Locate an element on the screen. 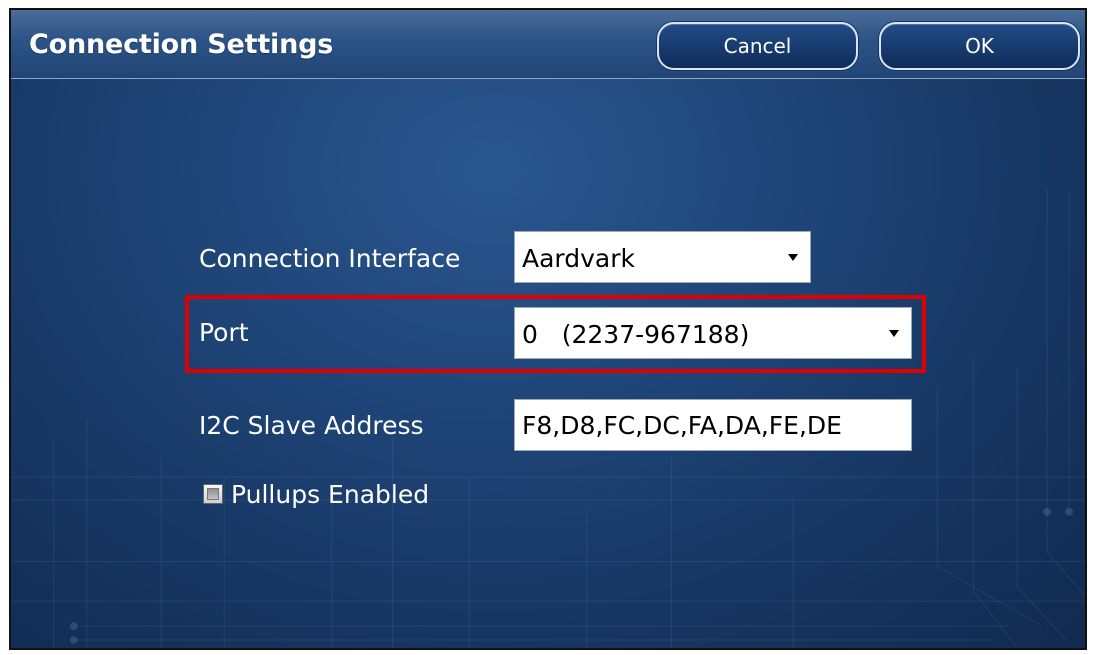  port-select: 0 (2237-967188) is located at coordinates (713, 333).